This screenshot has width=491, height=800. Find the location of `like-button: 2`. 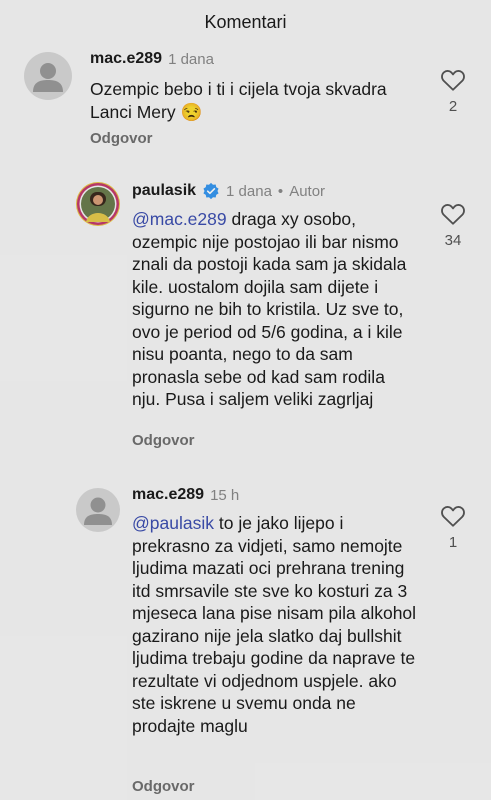

like-button: 2 is located at coordinates (453, 91).